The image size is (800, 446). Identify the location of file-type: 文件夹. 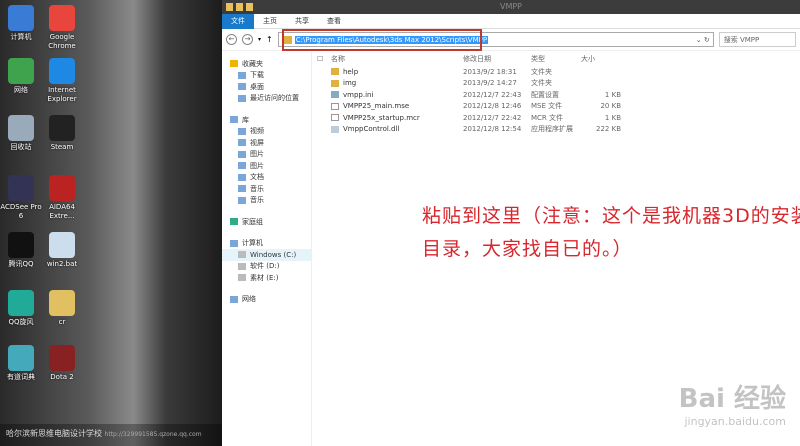
(541, 71).